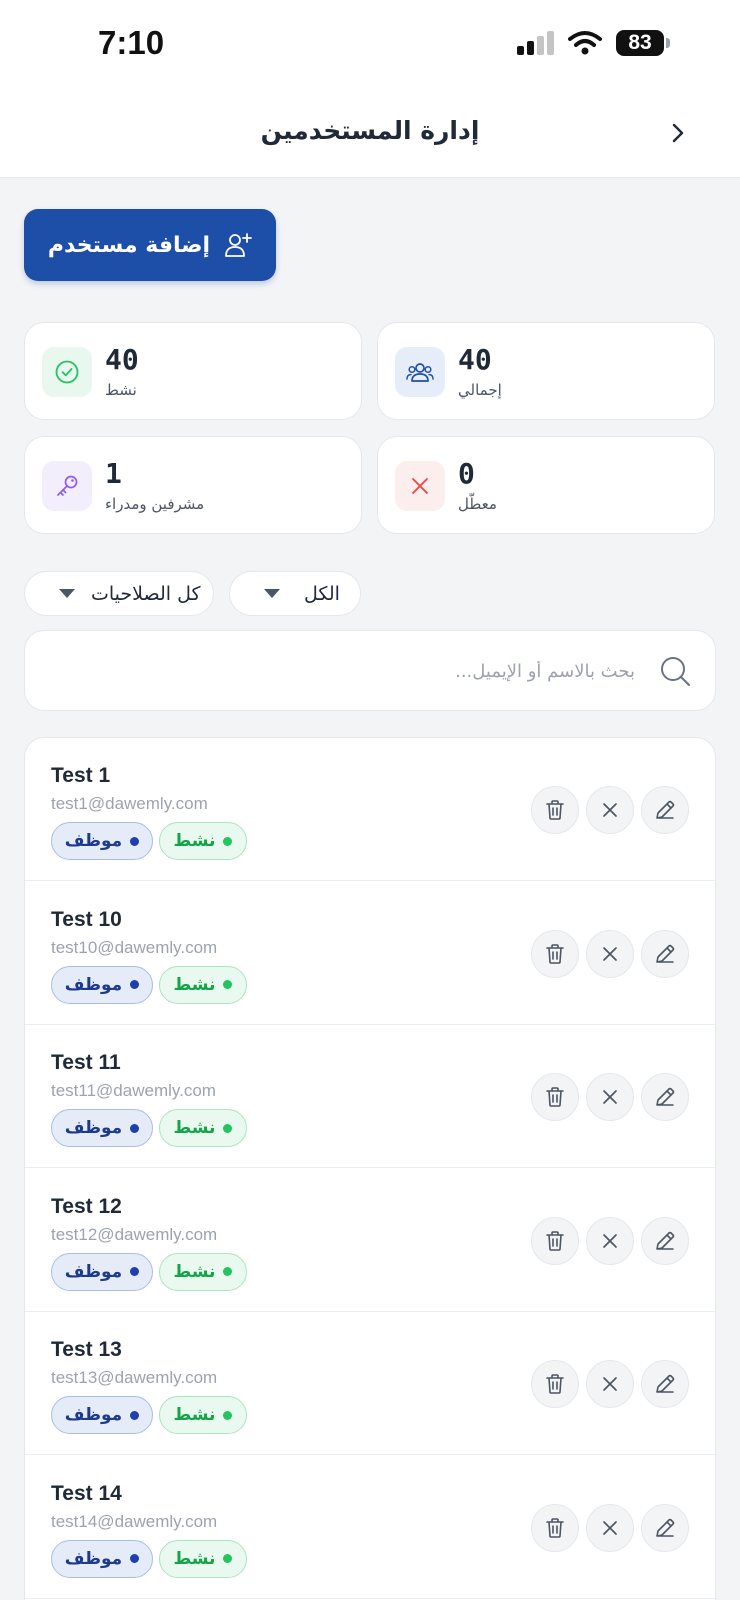 Image resolution: width=740 pixels, height=1600 pixels. Describe the element at coordinates (86, 919) in the screenshot. I see `user-name: Test 10` at that location.